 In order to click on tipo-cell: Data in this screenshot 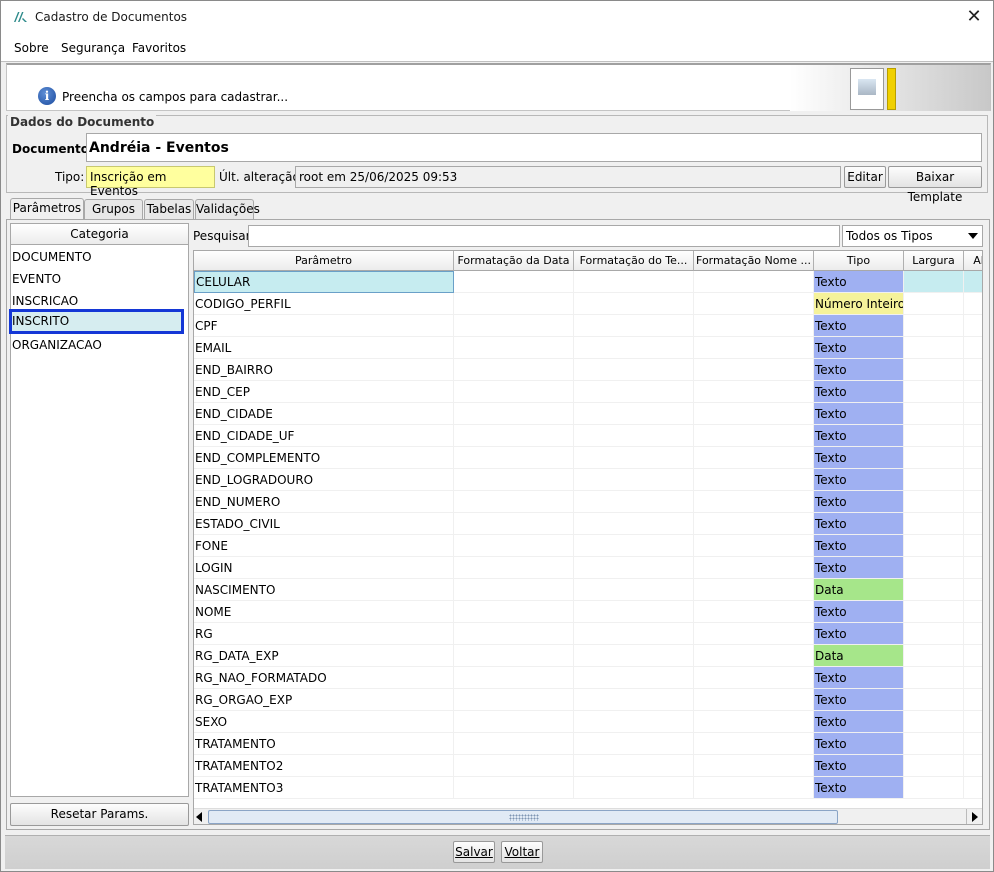, I will do `click(859, 656)`.